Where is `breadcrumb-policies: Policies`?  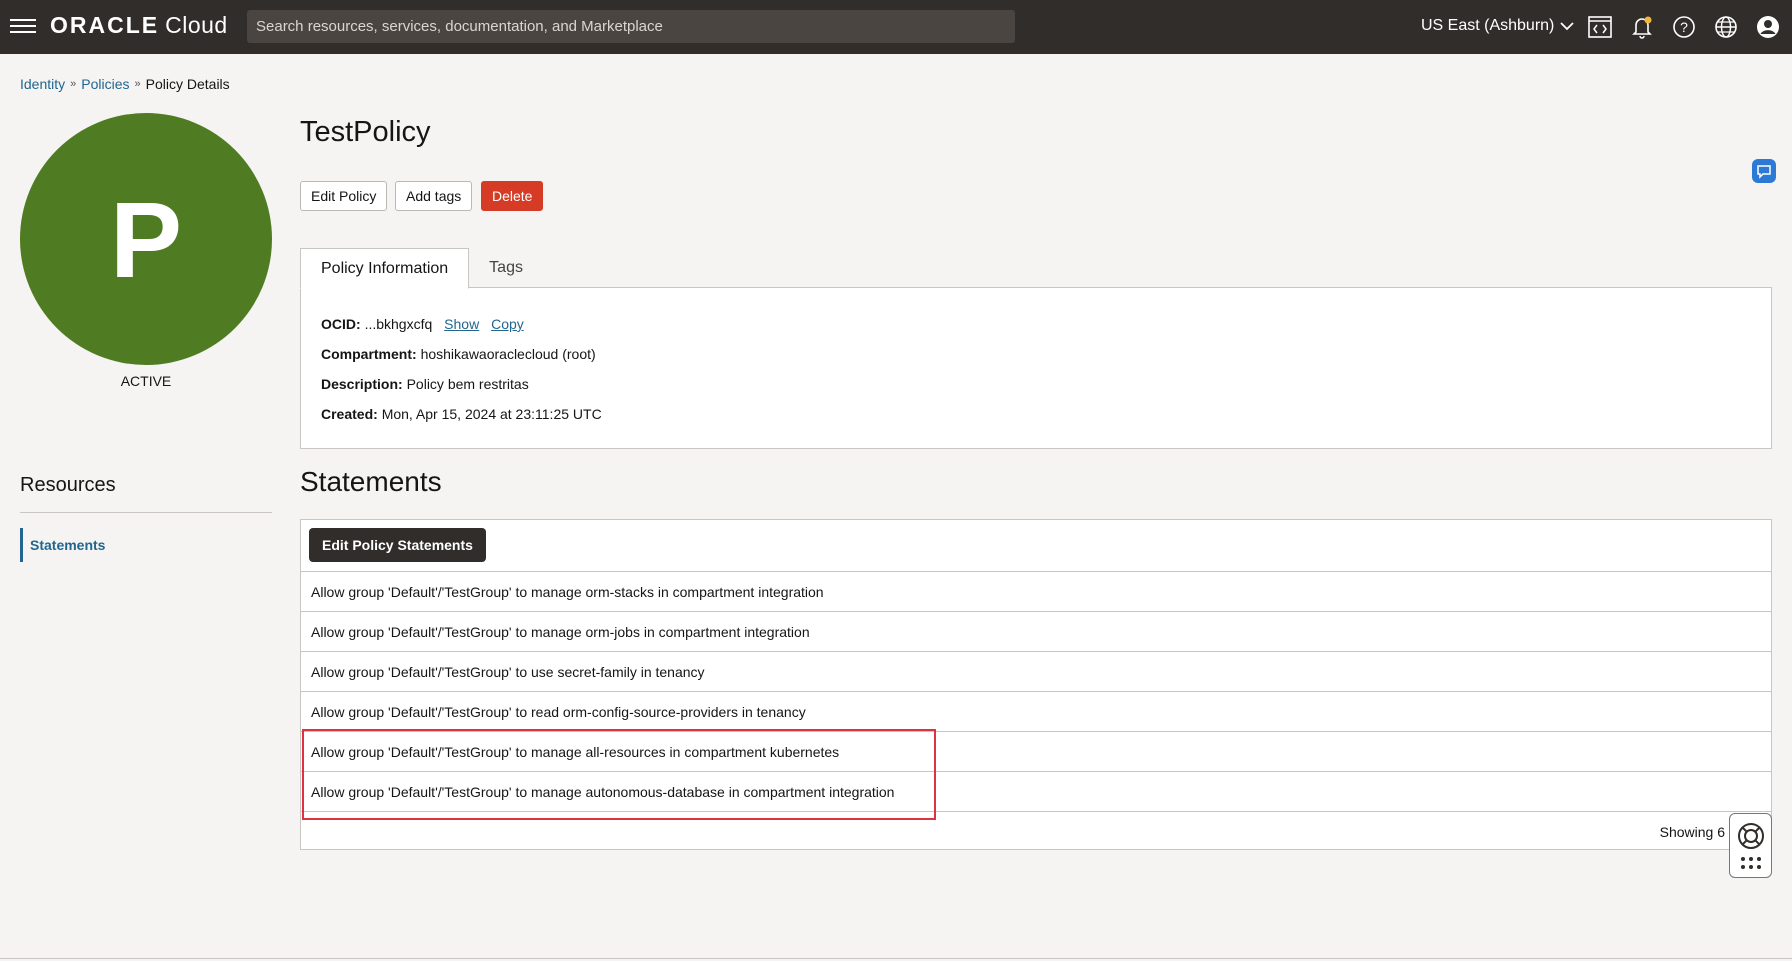 breadcrumb-policies: Policies is located at coordinates (105, 84).